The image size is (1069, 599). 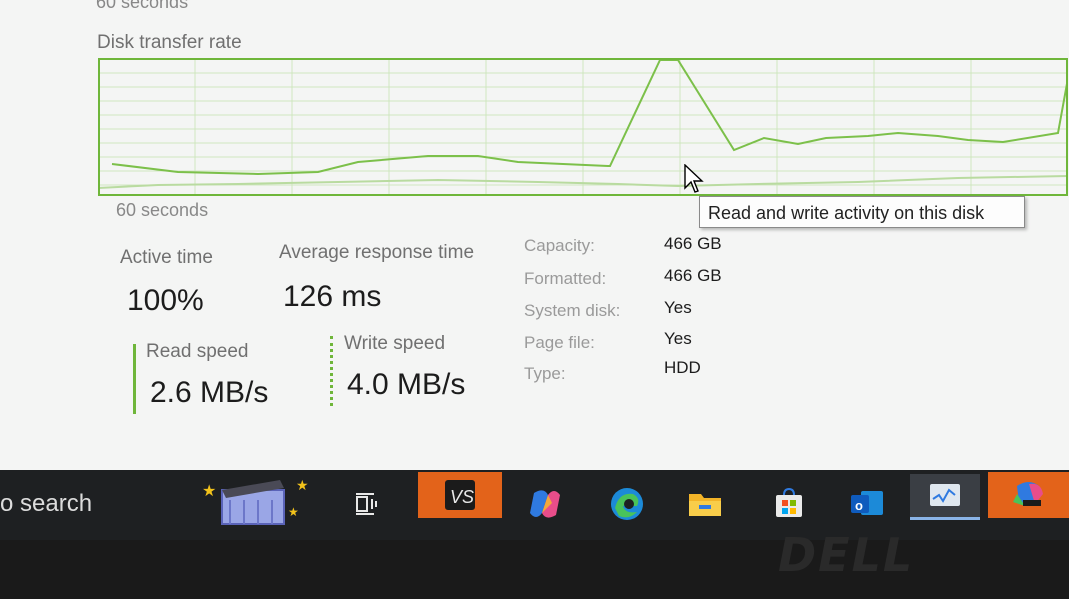 I want to click on chart-bottom-caption: 60 seconds, so click(x=162, y=210).